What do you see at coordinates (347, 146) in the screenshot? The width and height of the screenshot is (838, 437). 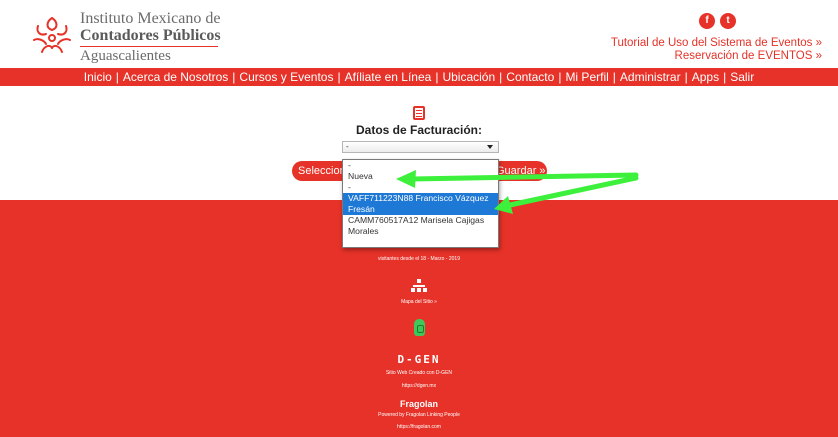 I see `billing-select-value: -` at bounding box center [347, 146].